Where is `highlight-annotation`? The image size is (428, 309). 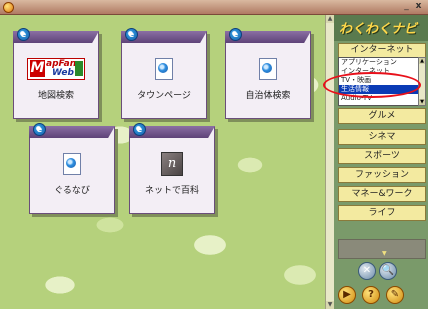
highlight-annotation is located at coordinates (372, 85).